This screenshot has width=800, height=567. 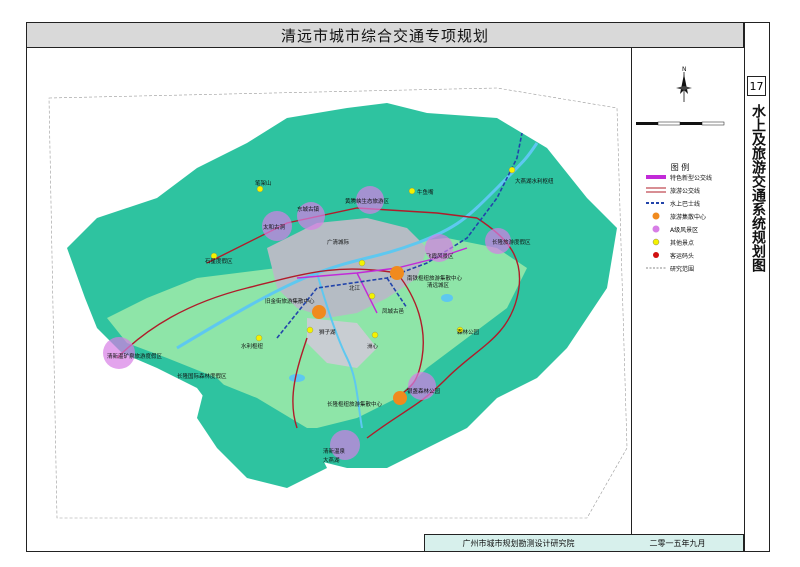 I want to click on map-title: 清远市城市综合交通专项规划, so click(x=384, y=35).